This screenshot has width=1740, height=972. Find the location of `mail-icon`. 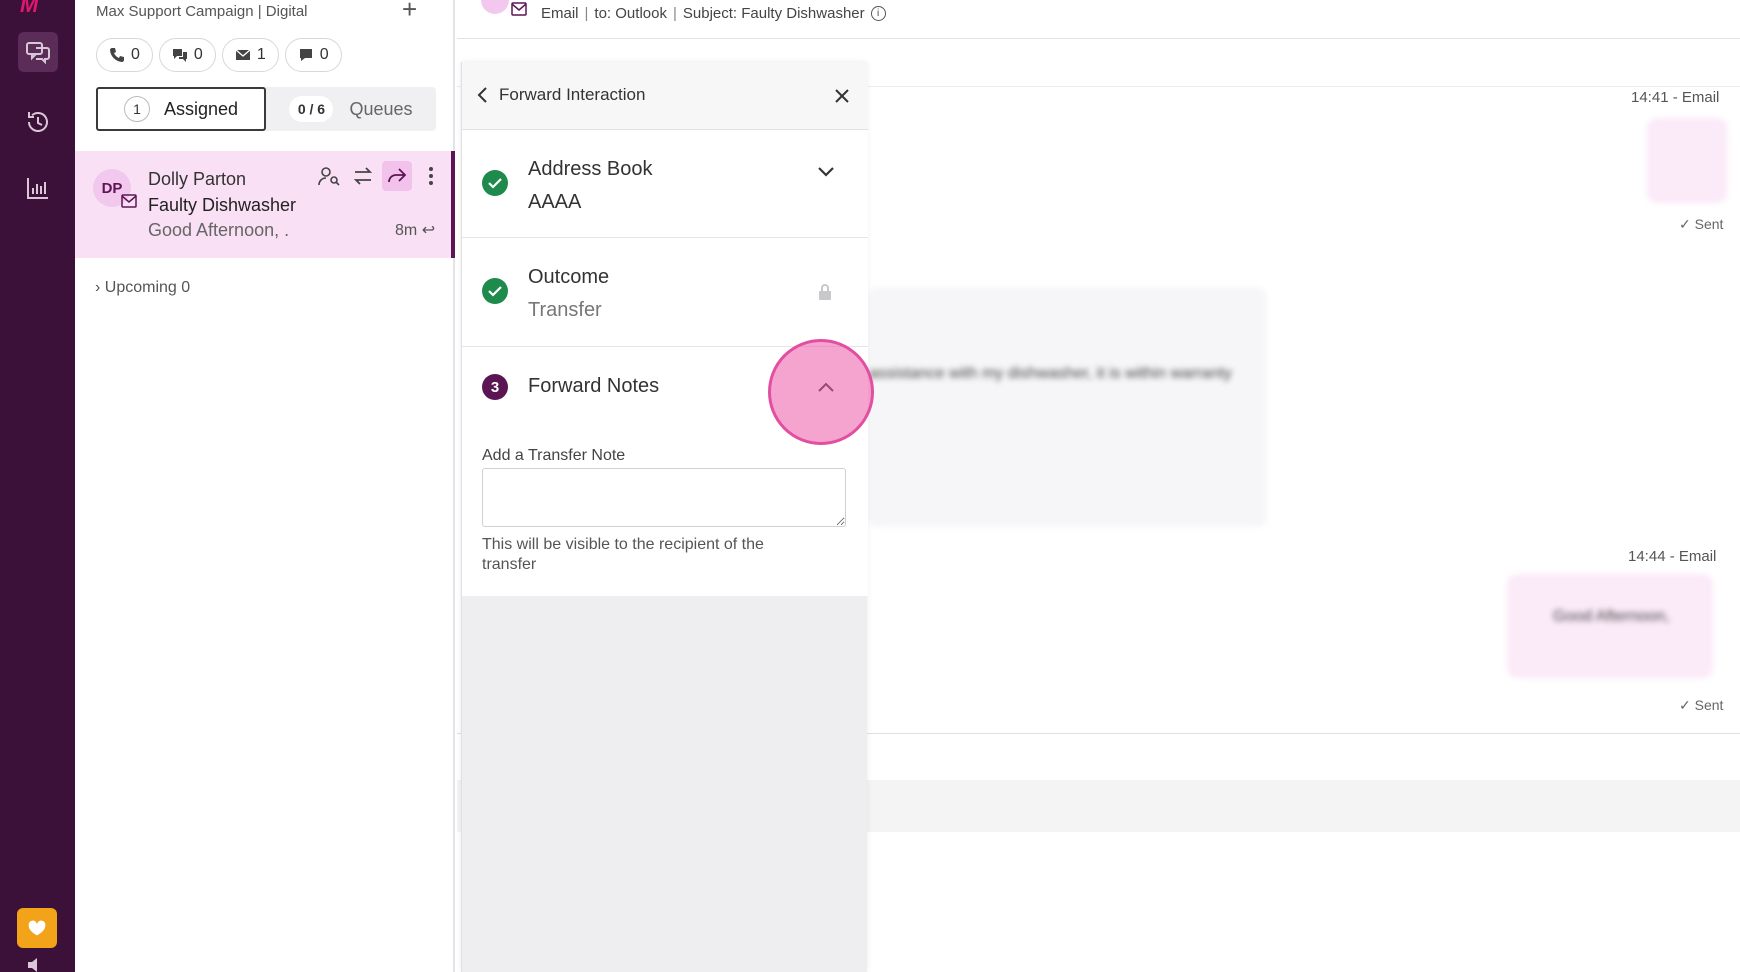

mail-icon is located at coordinates (243, 54).